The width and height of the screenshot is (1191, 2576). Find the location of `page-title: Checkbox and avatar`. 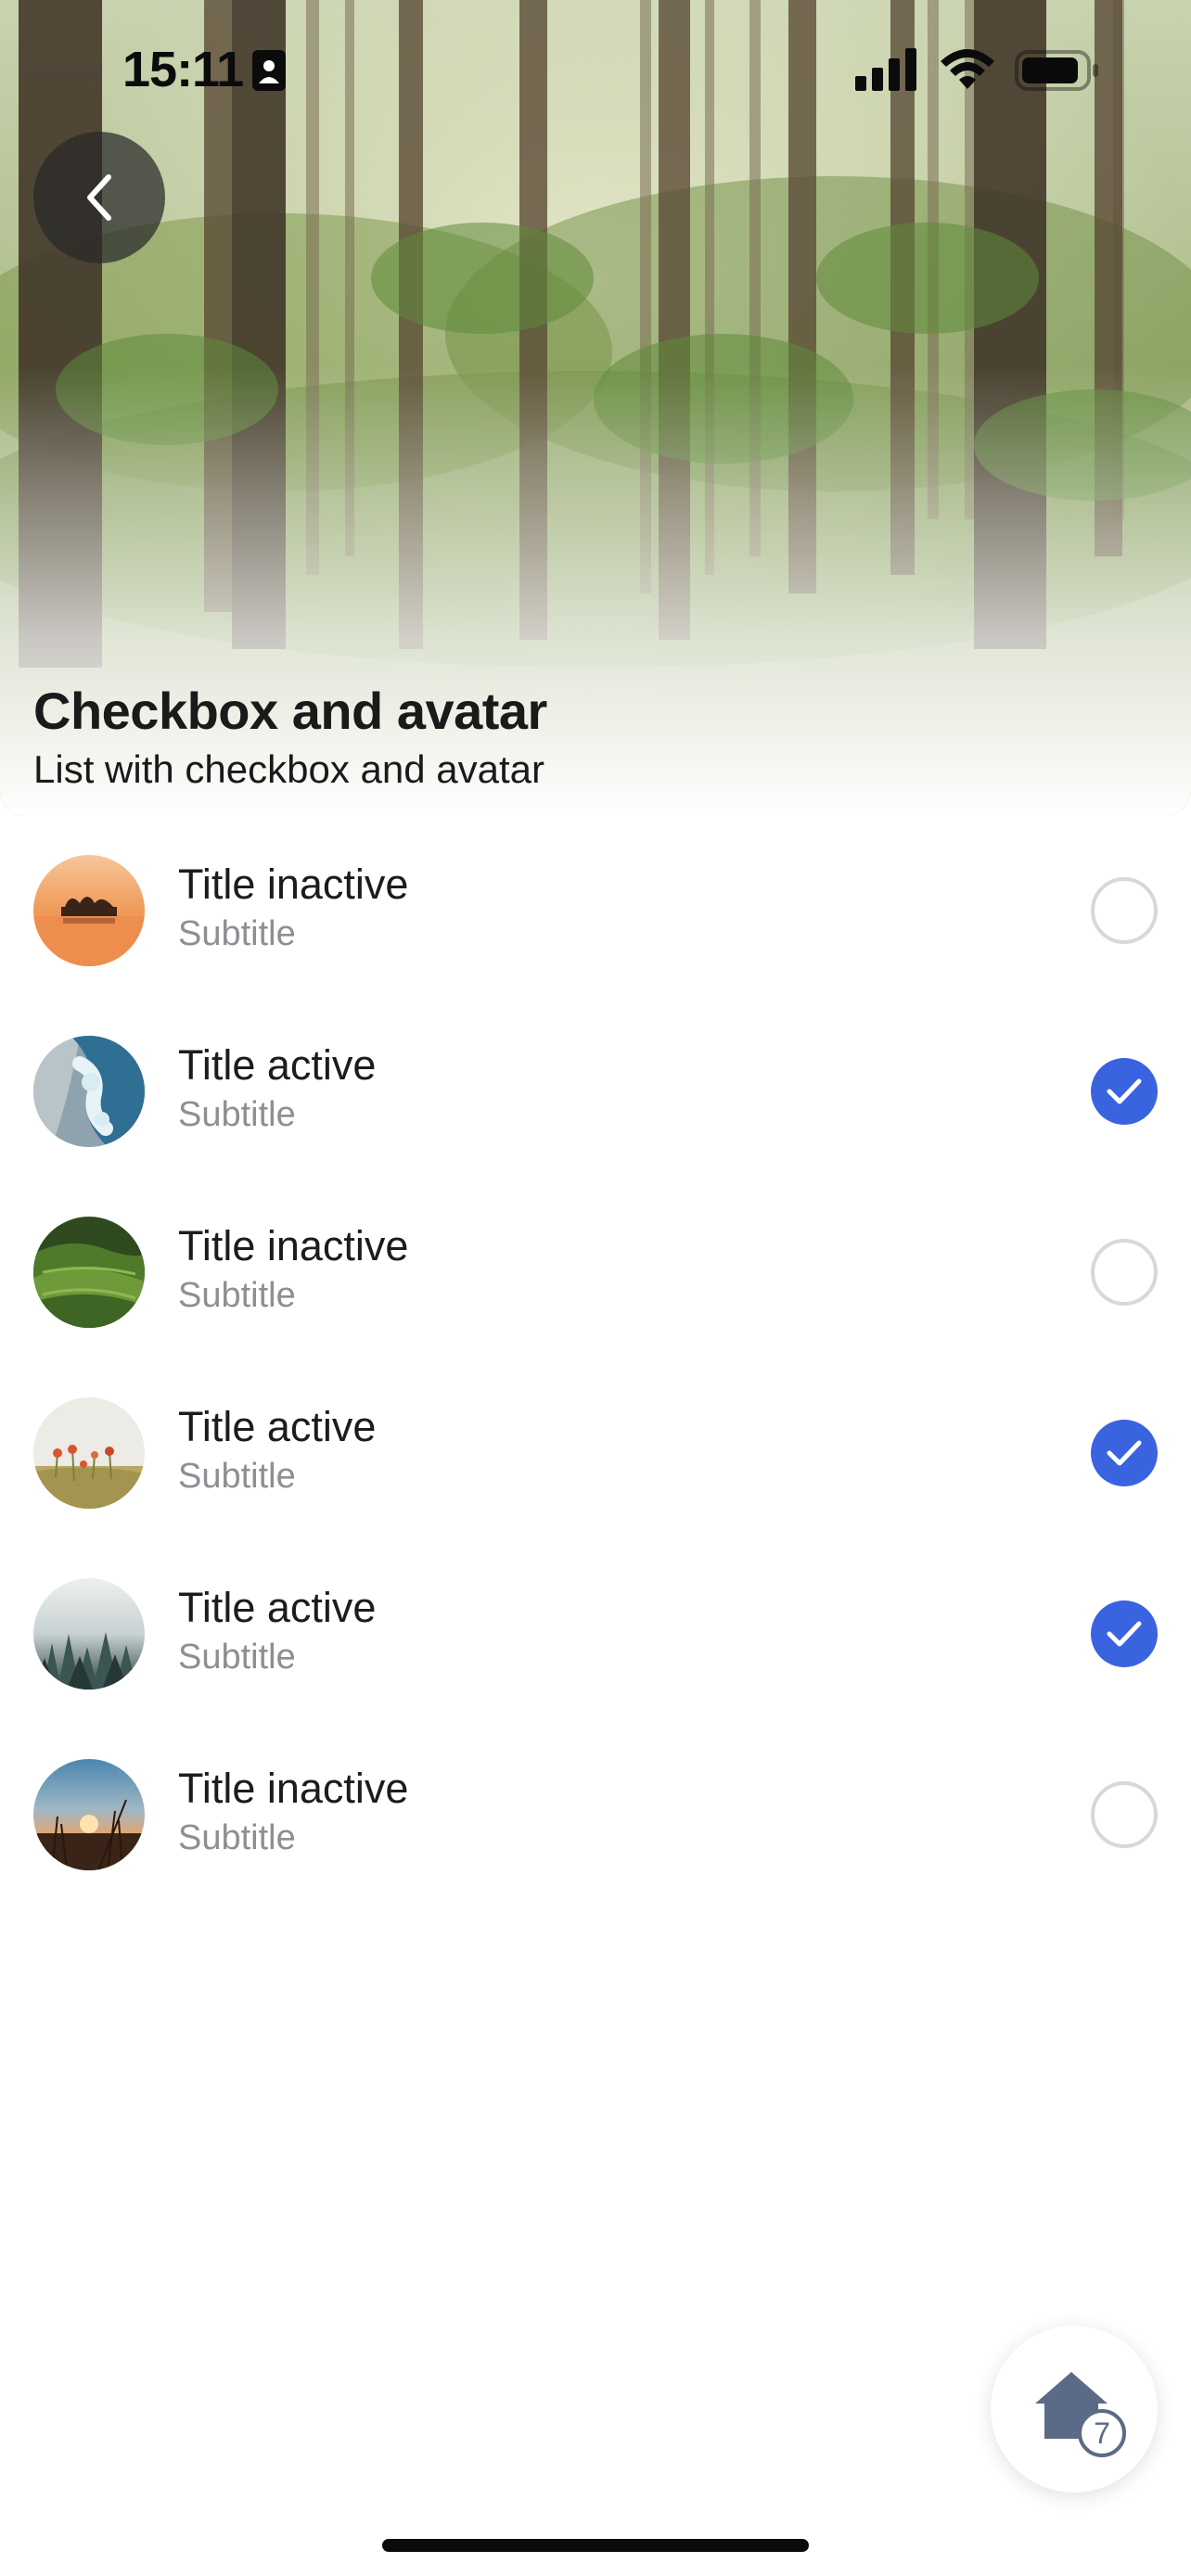

page-title: Checkbox and avatar is located at coordinates (290, 711).